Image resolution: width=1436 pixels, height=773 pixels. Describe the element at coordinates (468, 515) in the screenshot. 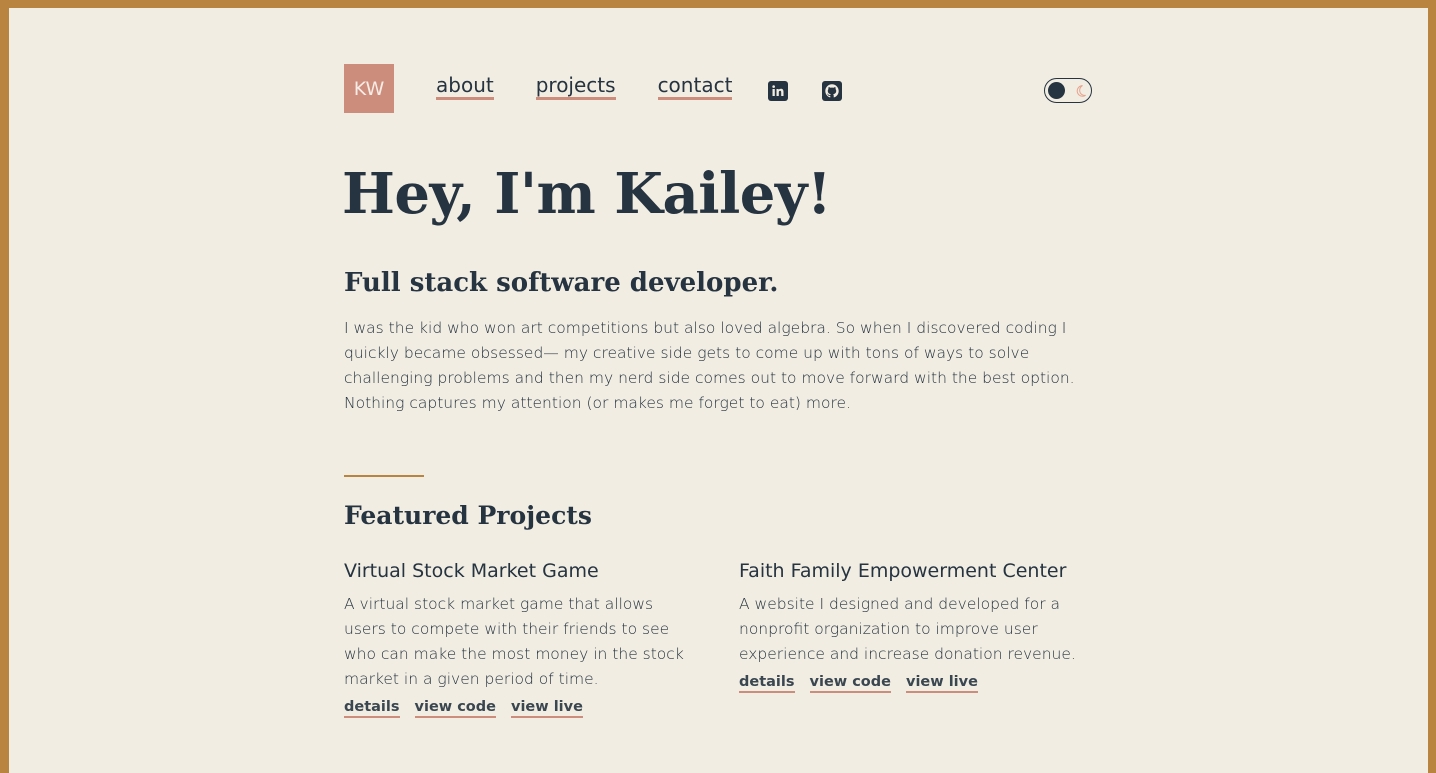

I see `featured-projects-title: Featured Projects` at that location.